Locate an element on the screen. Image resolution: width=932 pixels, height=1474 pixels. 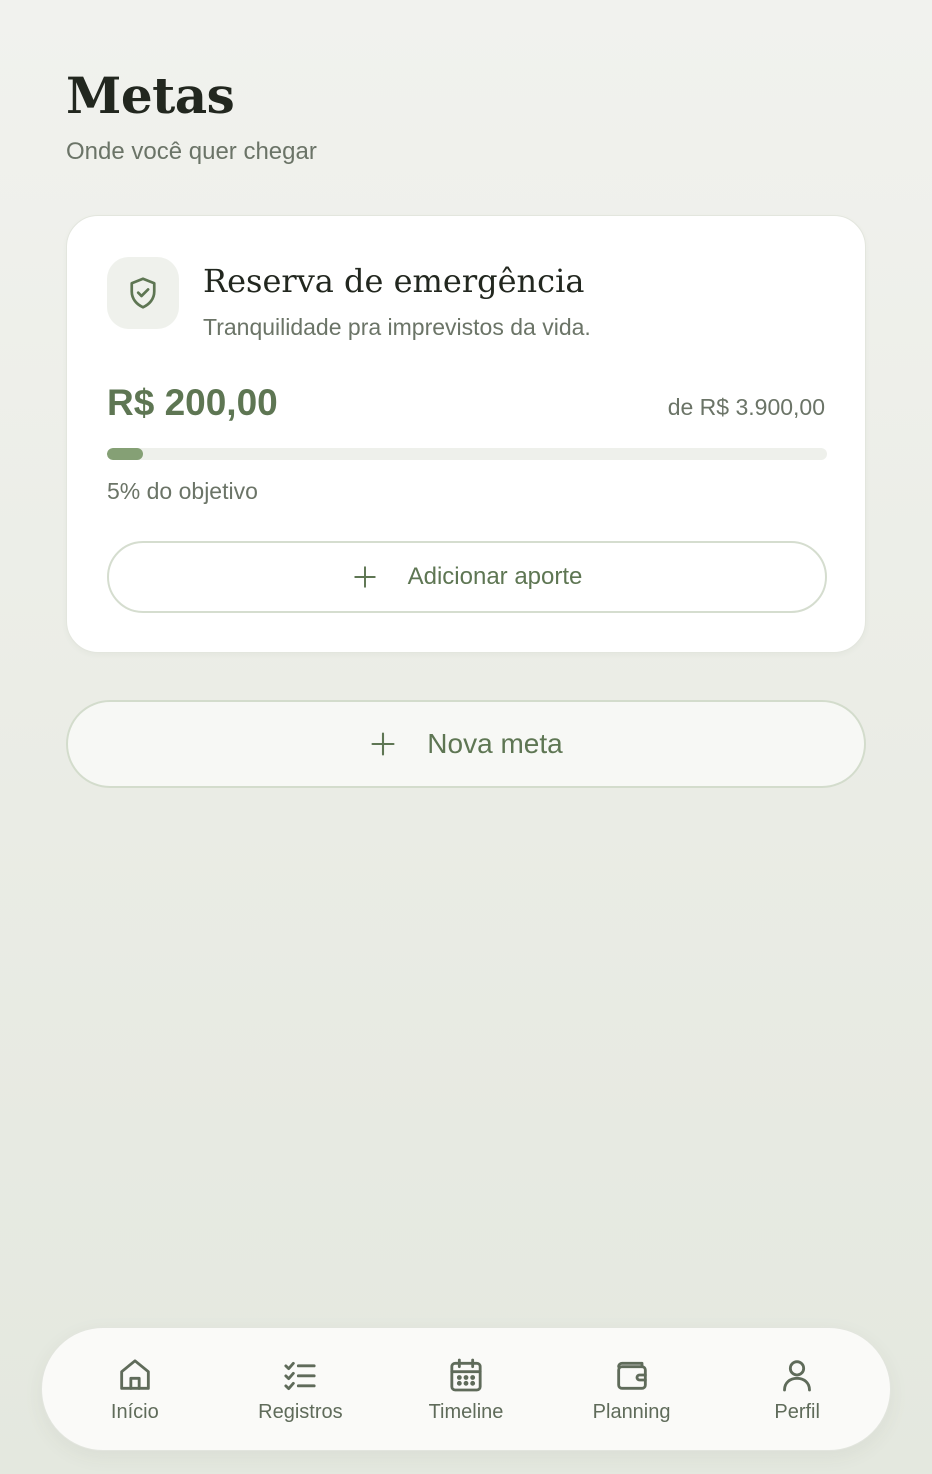
nav-item-timeline: Timeline is located at coordinates (466, 1389).